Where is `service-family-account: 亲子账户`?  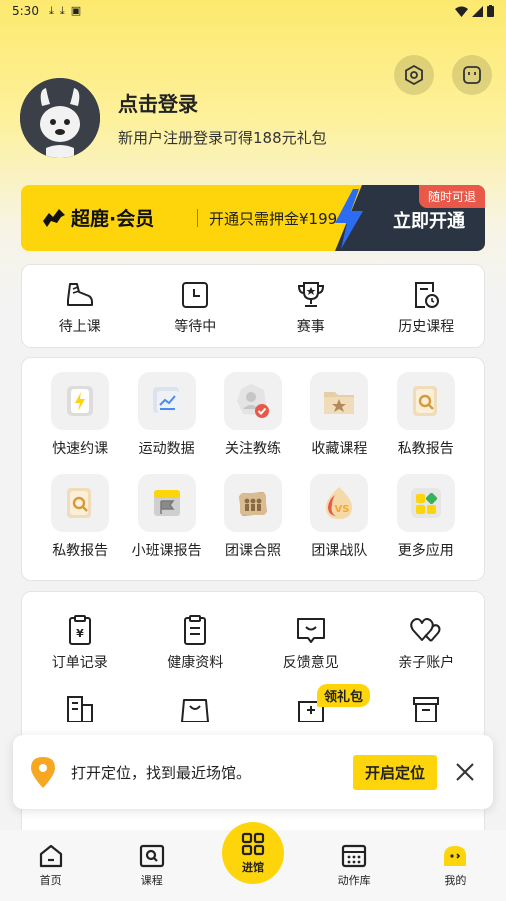
service-family-account: 亲子账户 is located at coordinates (427, 643).